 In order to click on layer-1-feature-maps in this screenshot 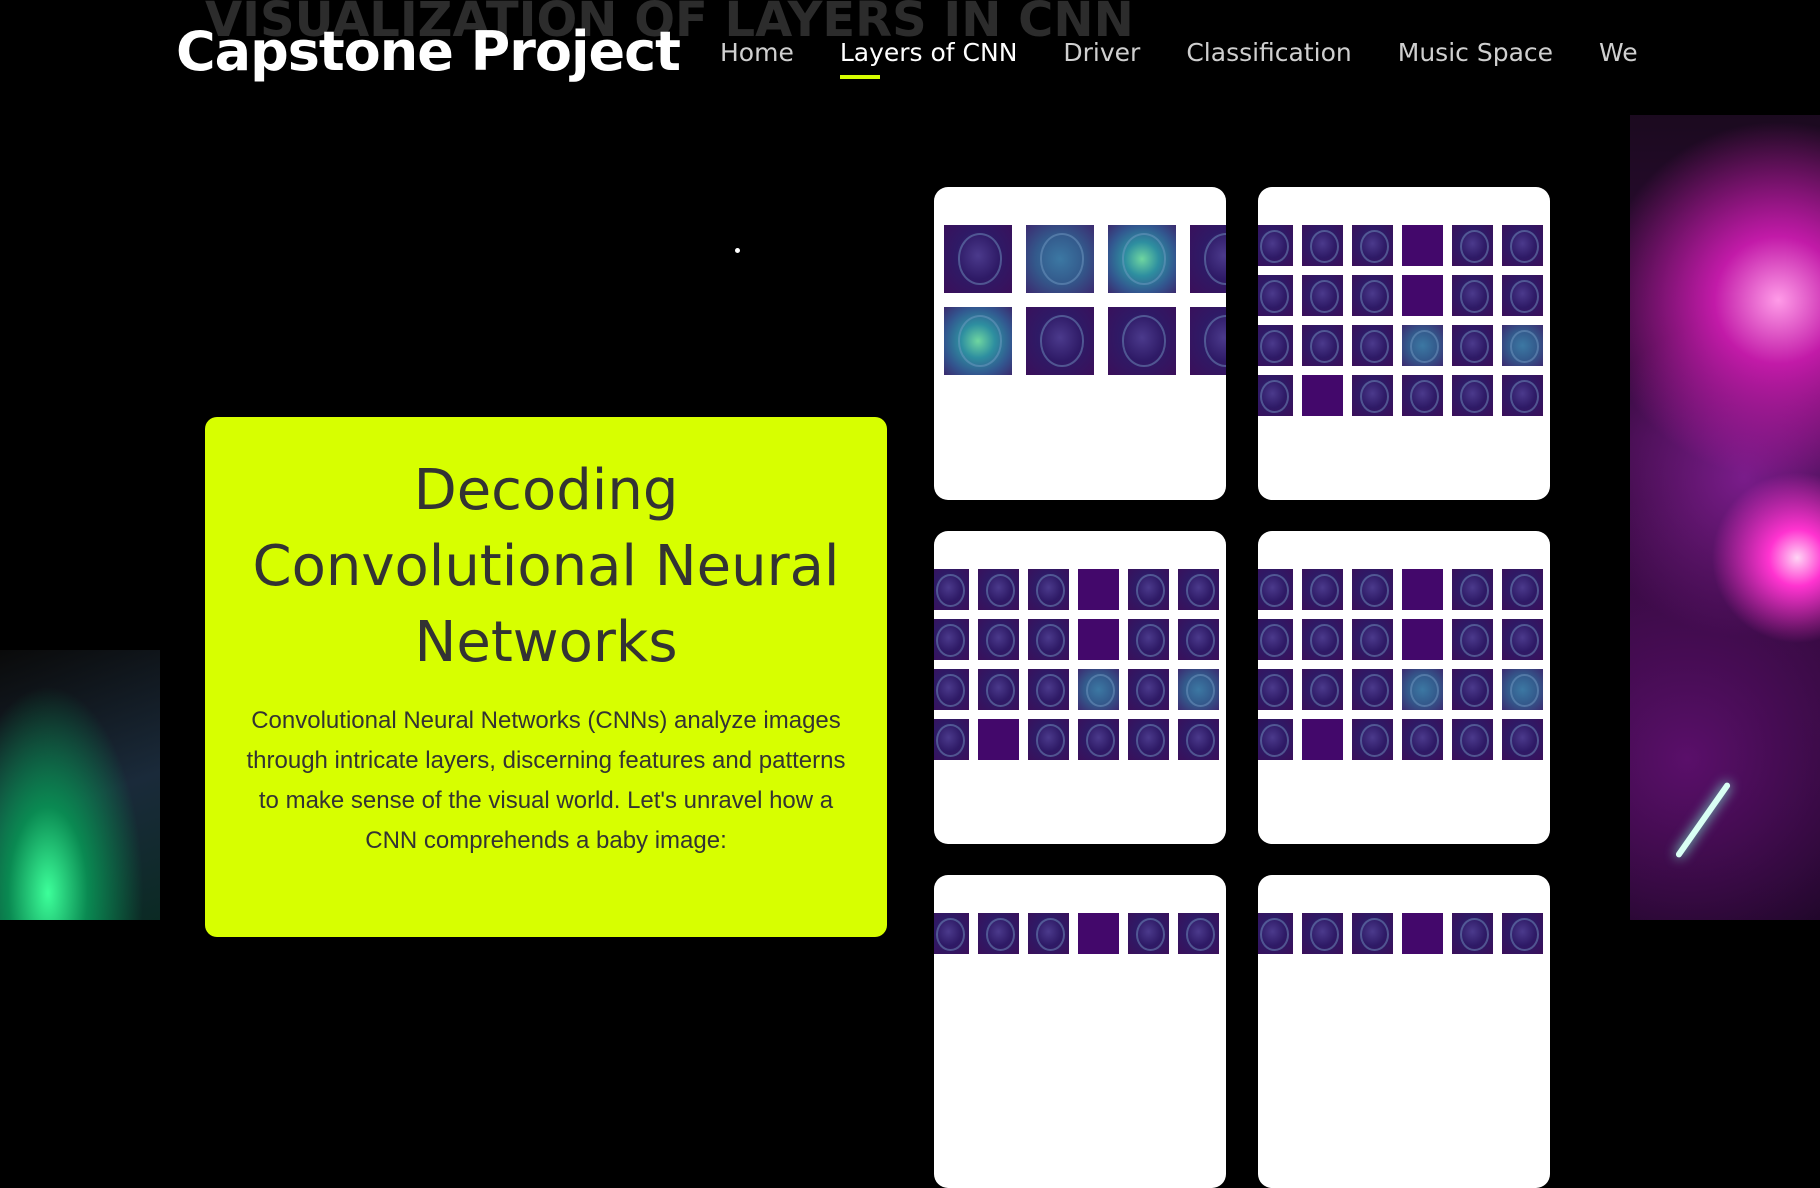, I will do `click(1080, 343)`.